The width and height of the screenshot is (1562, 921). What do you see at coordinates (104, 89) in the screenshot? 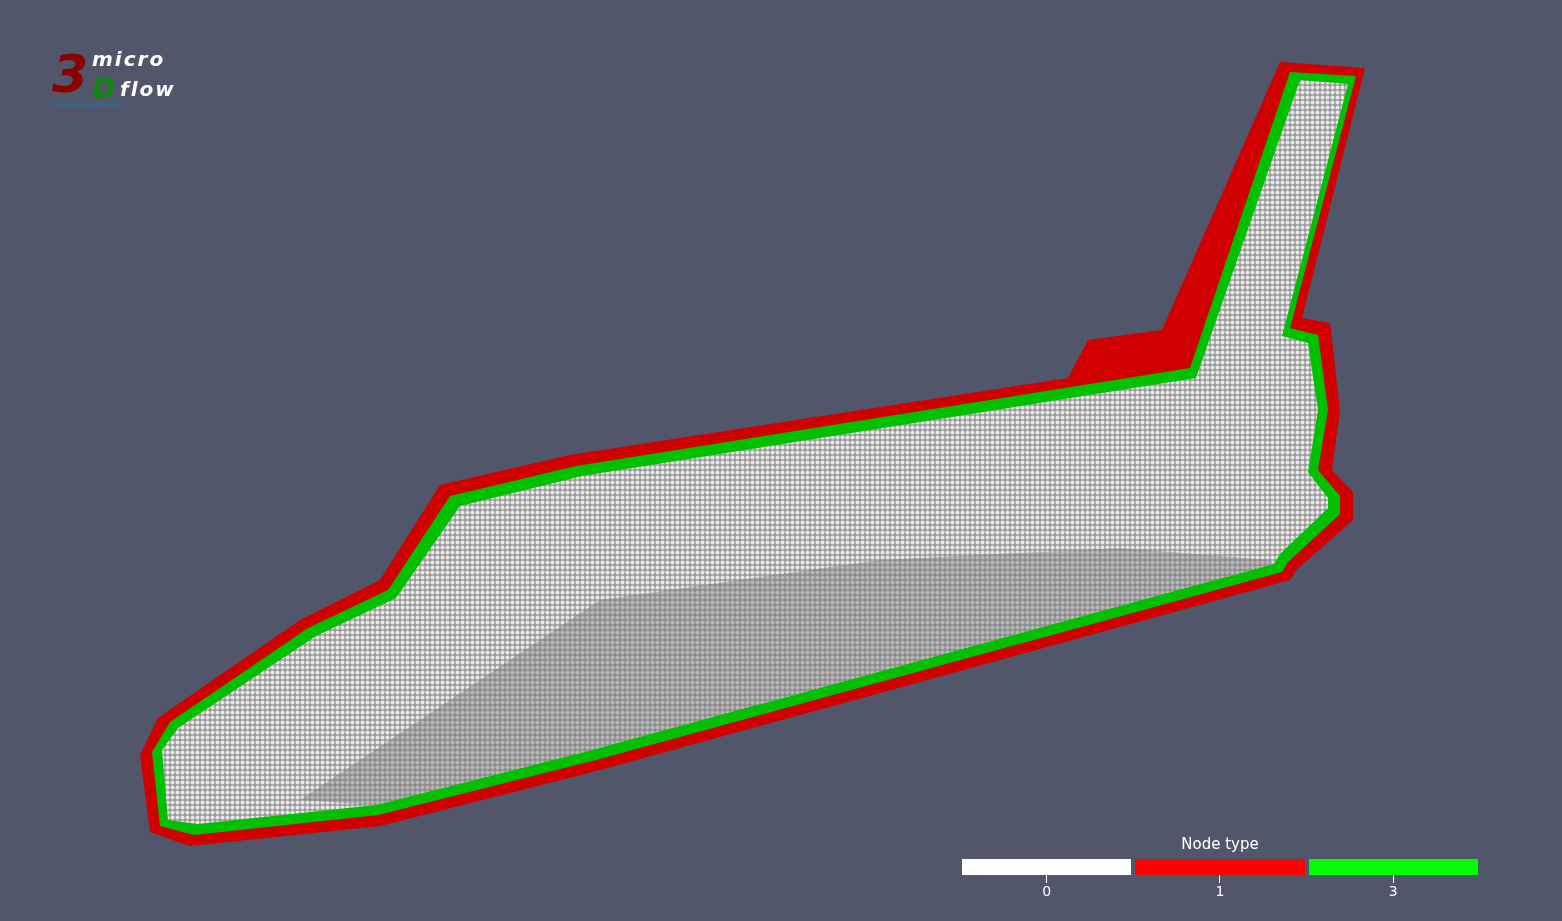
I see `logo-letter: D` at bounding box center [104, 89].